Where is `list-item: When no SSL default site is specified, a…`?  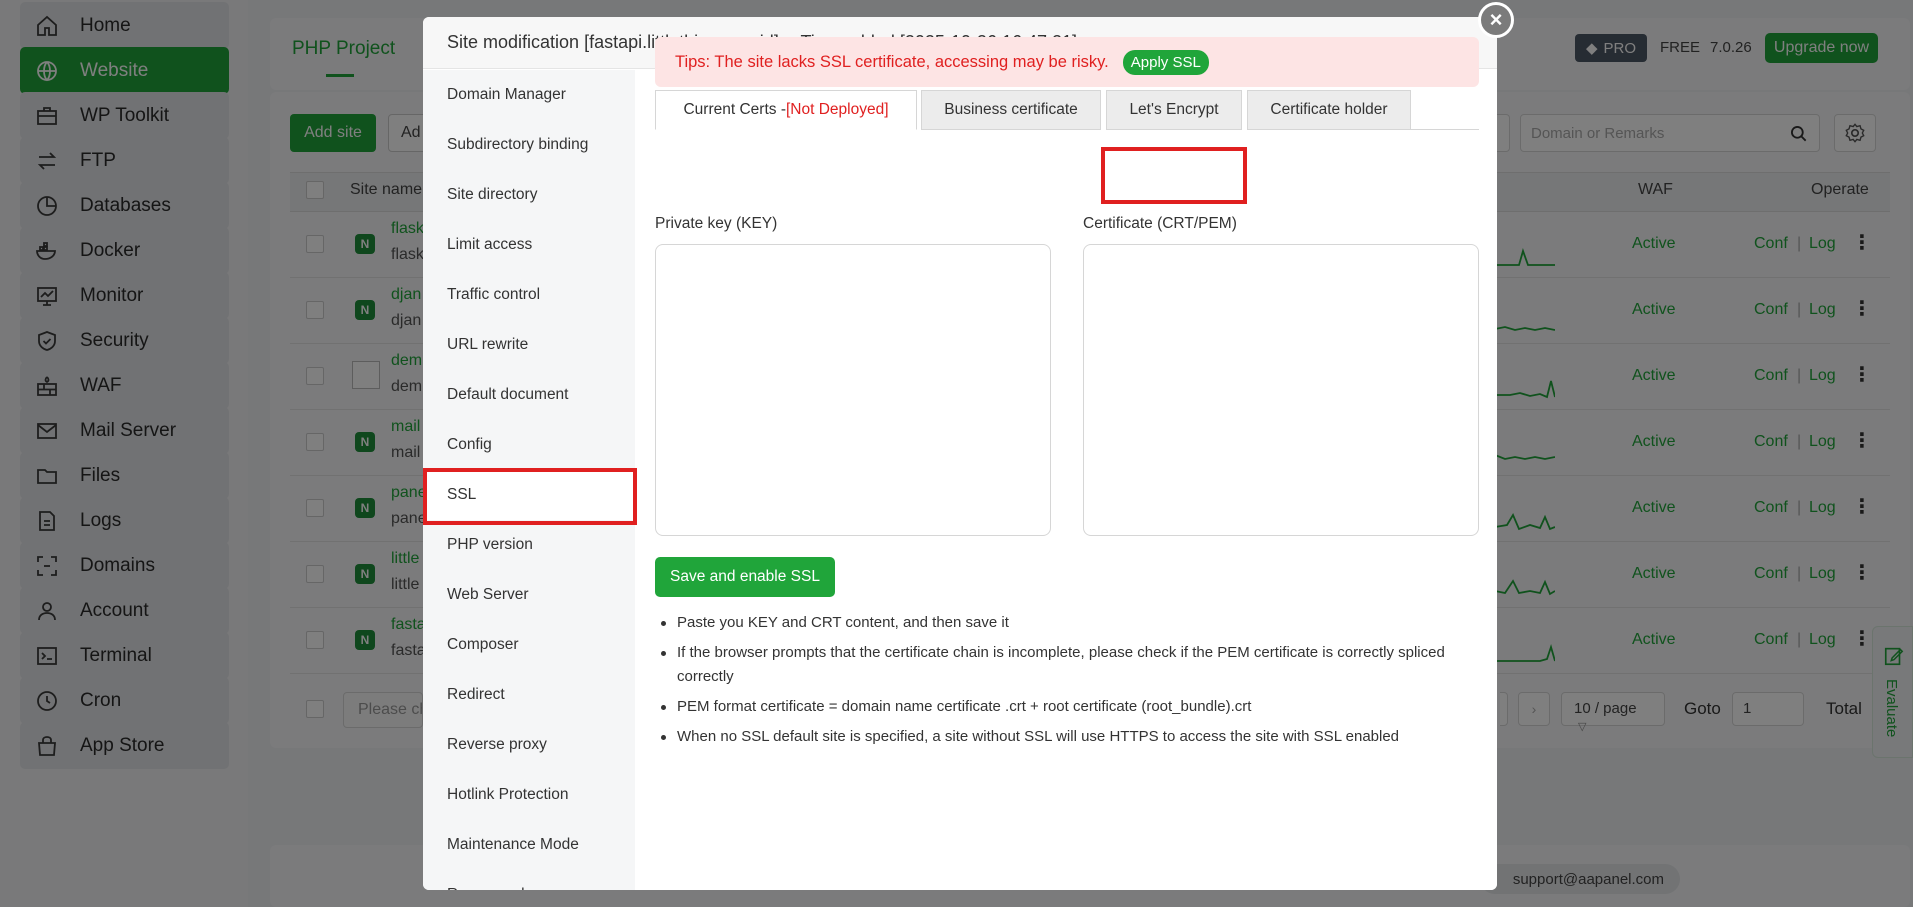 list-item: When no SSL default site is specified, a… is located at coordinates (1065, 737).